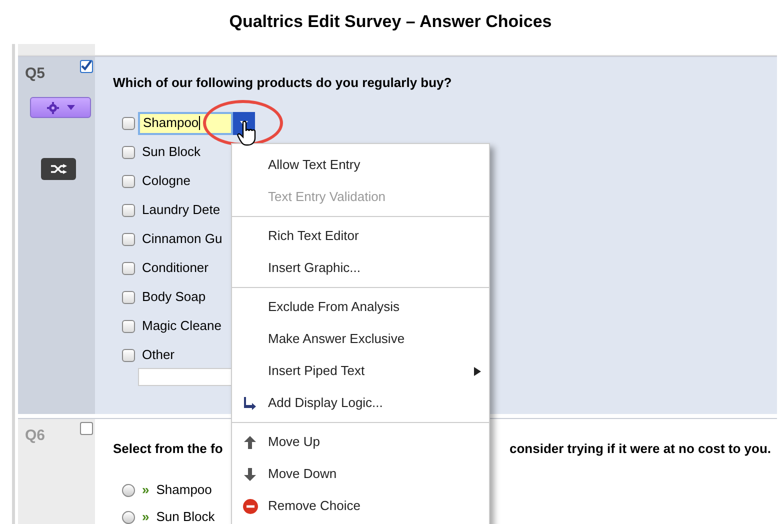 This screenshot has height=524, width=781. What do you see at coordinates (35, 436) in the screenshot?
I see `question-number: Q6` at bounding box center [35, 436].